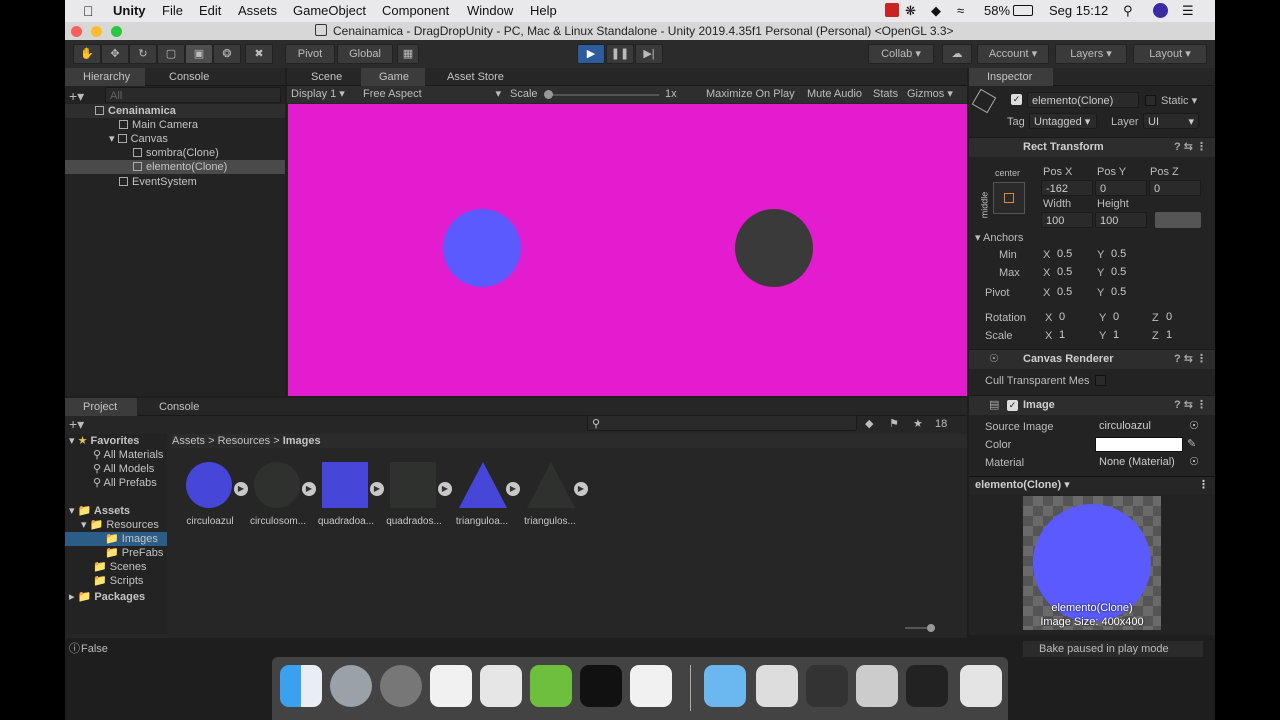 The width and height of the screenshot is (1280, 720). I want to click on notification-center-icon: ☰, so click(1188, 11).